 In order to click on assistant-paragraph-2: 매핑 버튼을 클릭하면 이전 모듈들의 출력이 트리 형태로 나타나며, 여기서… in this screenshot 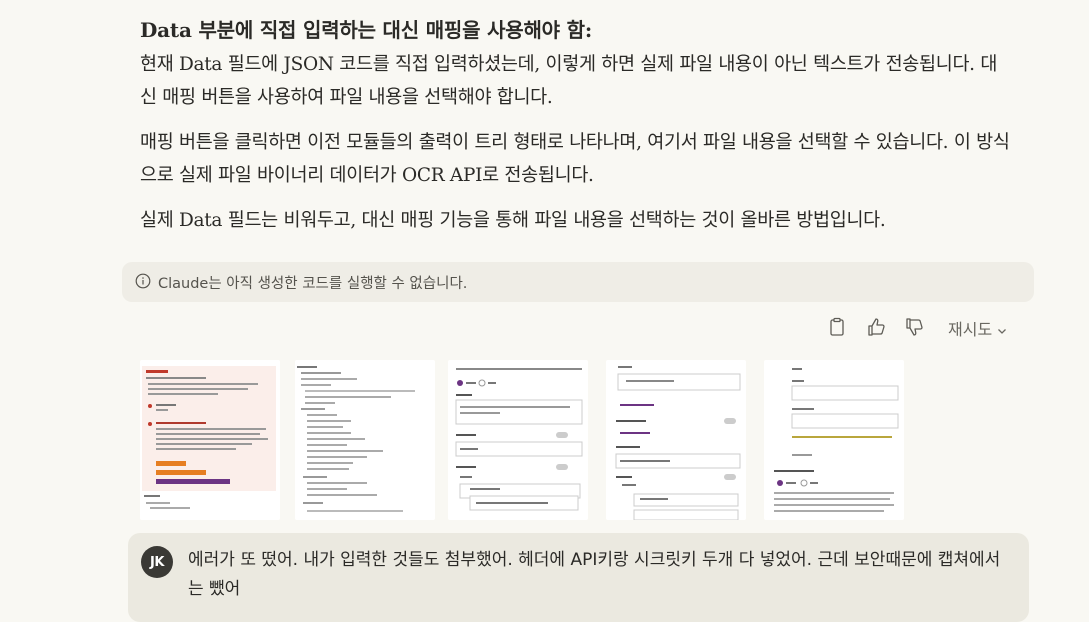, I will do `click(575, 159)`.